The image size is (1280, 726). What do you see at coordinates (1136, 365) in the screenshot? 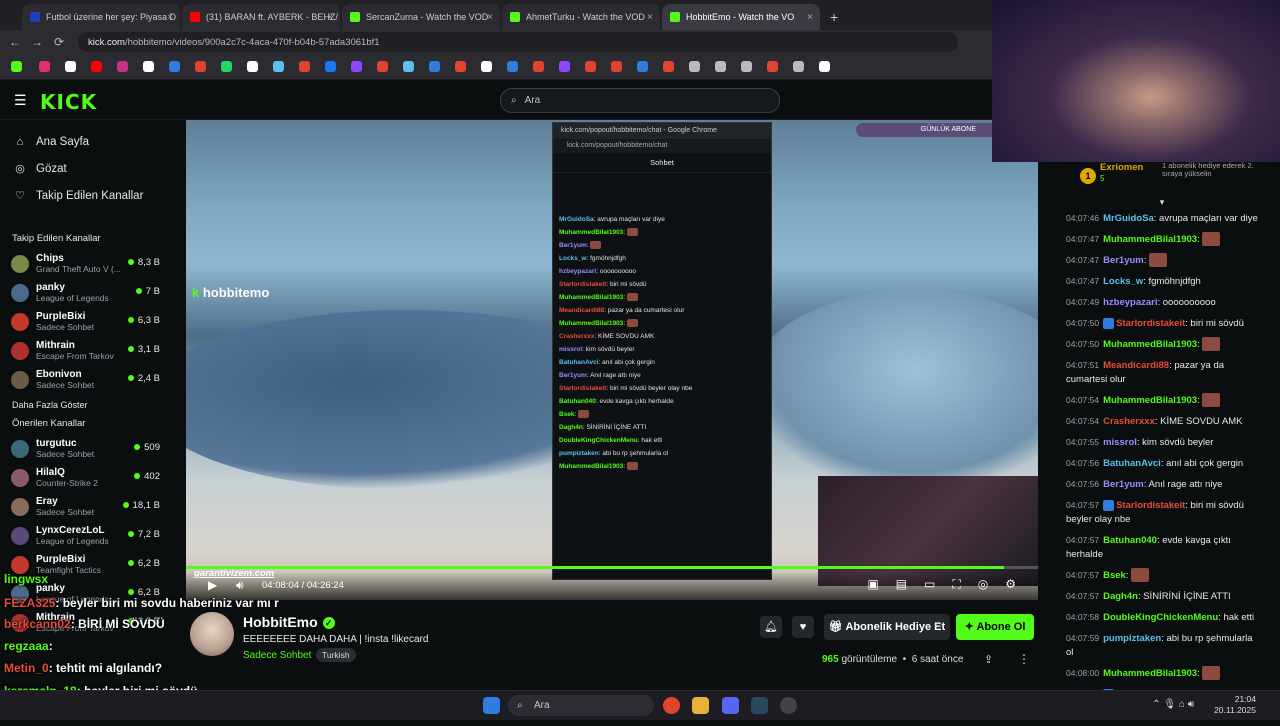
I see `chat-username: Meandicardi88` at bounding box center [1136, 365].